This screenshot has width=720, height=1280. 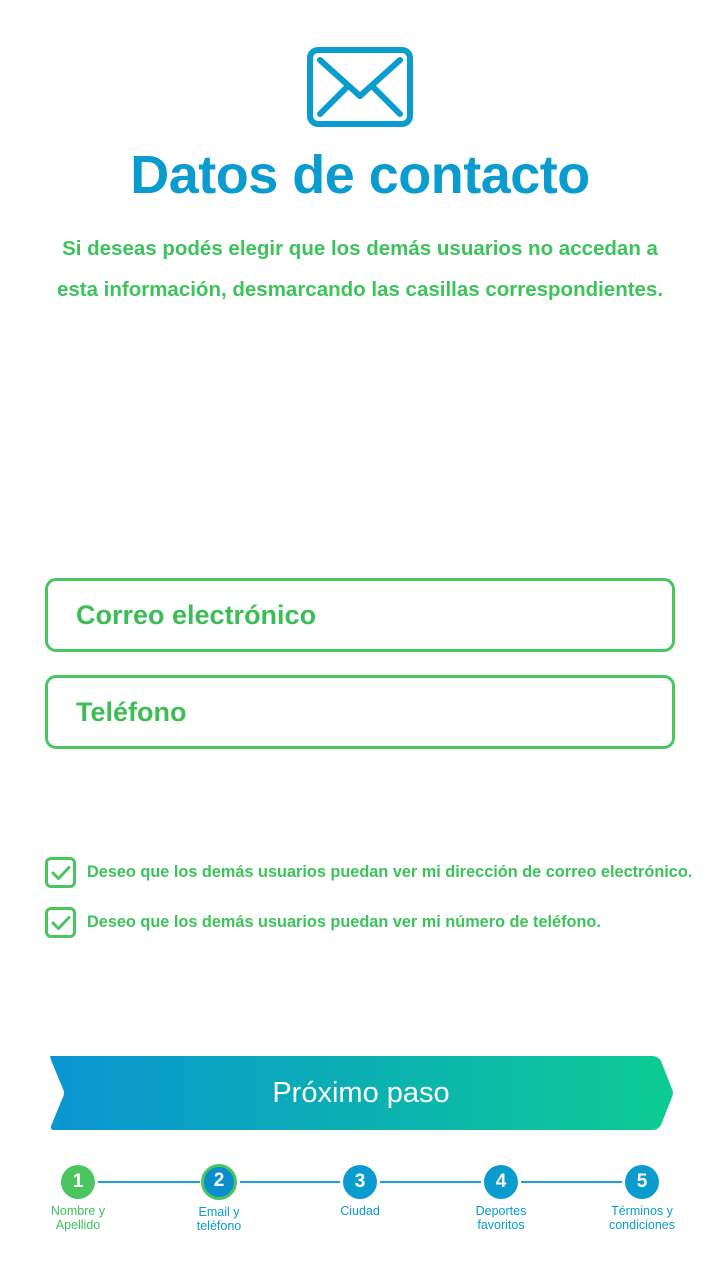 I want to click on step-label: Ciudad, so click(x=360, y=1211).